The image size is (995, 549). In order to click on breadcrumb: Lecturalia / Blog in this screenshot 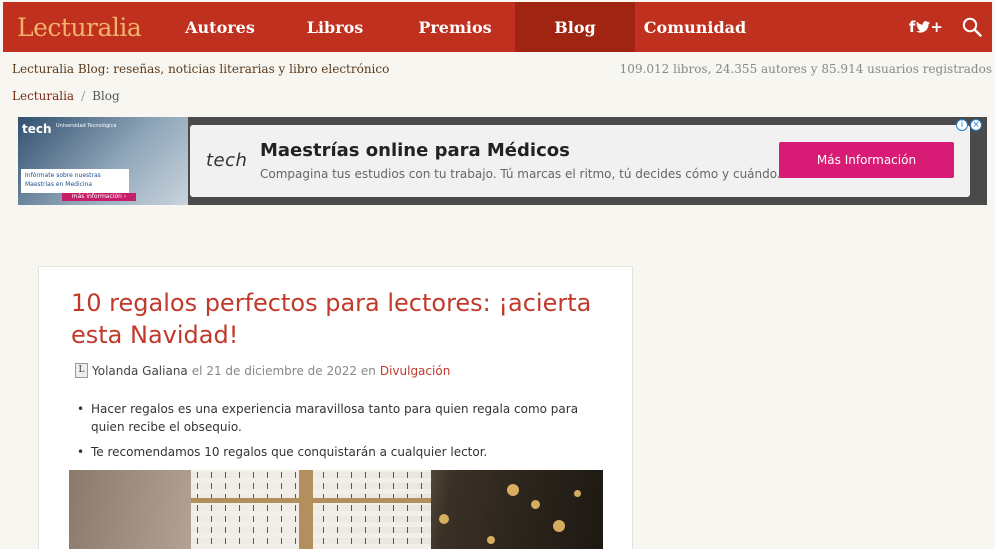, I will do `click(66, 96)`.